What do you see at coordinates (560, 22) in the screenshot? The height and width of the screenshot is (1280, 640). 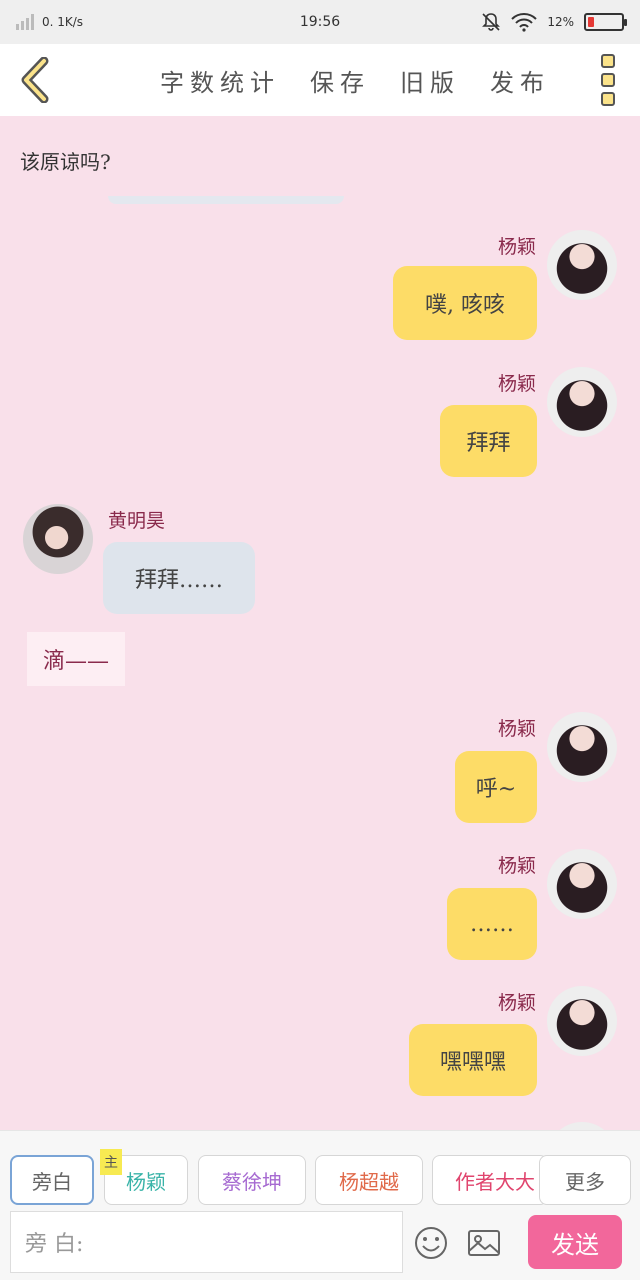 I see `battery-percent: 12%` at bounding box center [560, 22].